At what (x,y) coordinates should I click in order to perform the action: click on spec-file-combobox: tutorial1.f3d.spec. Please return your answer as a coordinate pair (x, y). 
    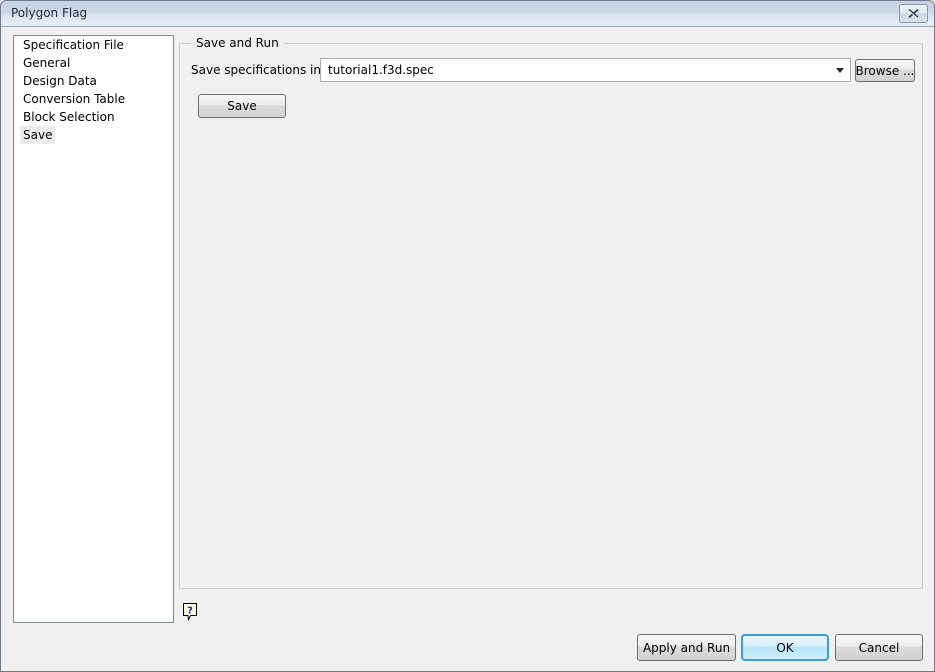
    Looking at the image, I should click on (585, 70).